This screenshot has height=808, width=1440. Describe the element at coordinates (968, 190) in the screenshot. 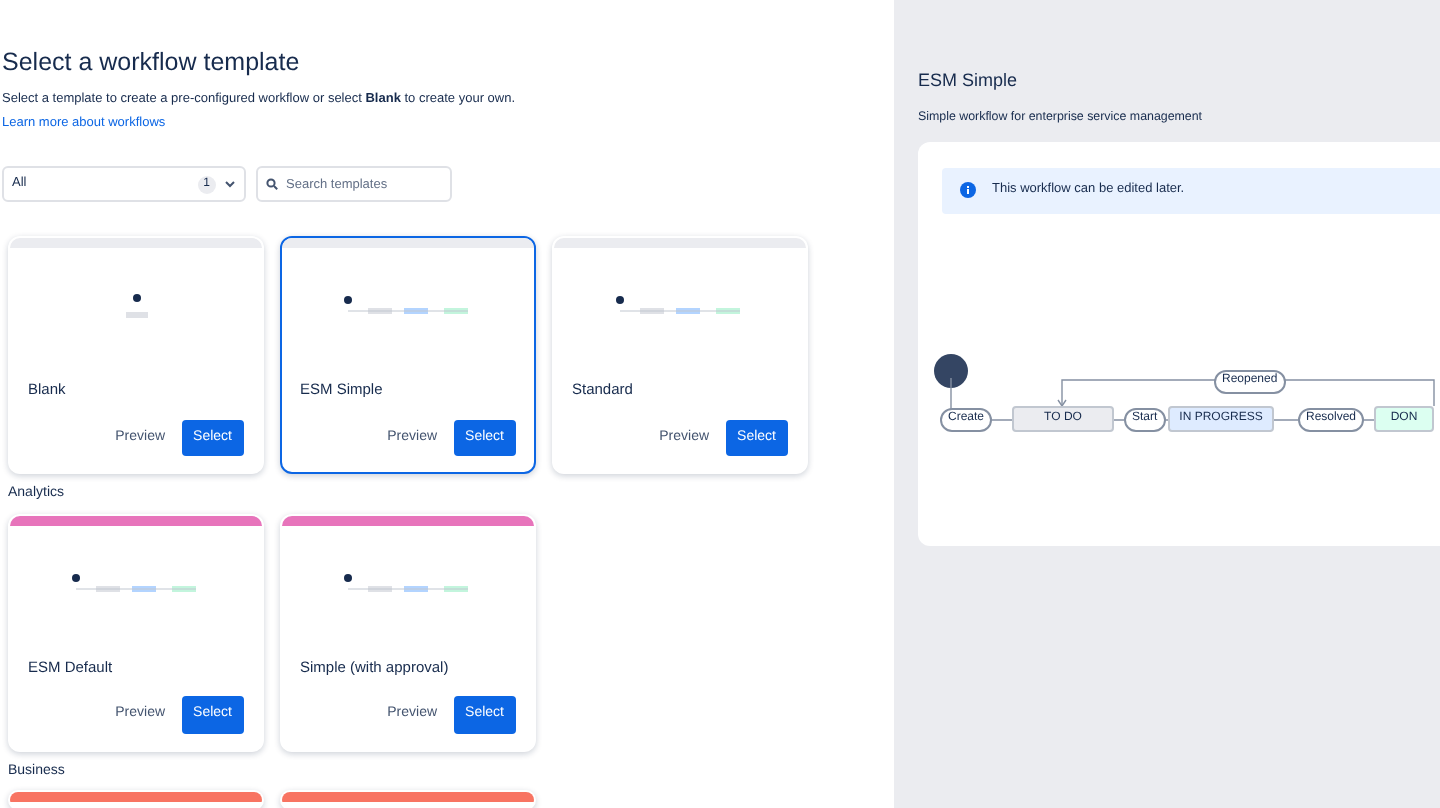

I see `info-icon` at that location.